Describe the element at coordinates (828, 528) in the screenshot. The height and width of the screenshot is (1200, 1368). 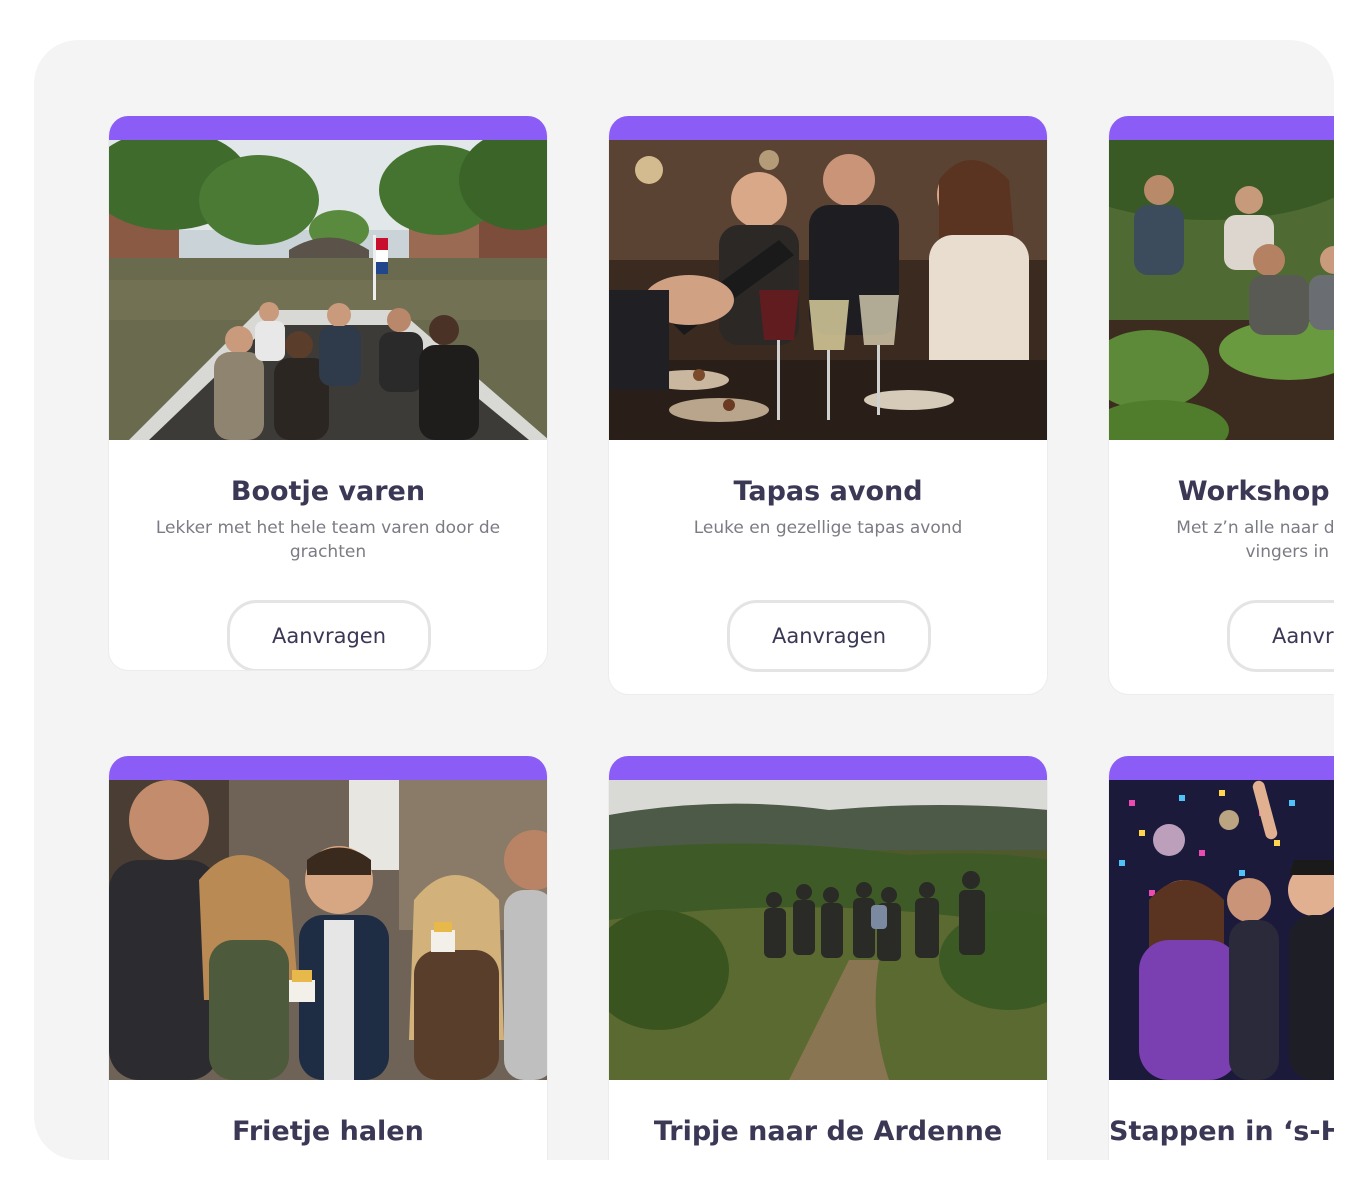
I see `card-description: Leuke en gezellige tapas avond` at that location.